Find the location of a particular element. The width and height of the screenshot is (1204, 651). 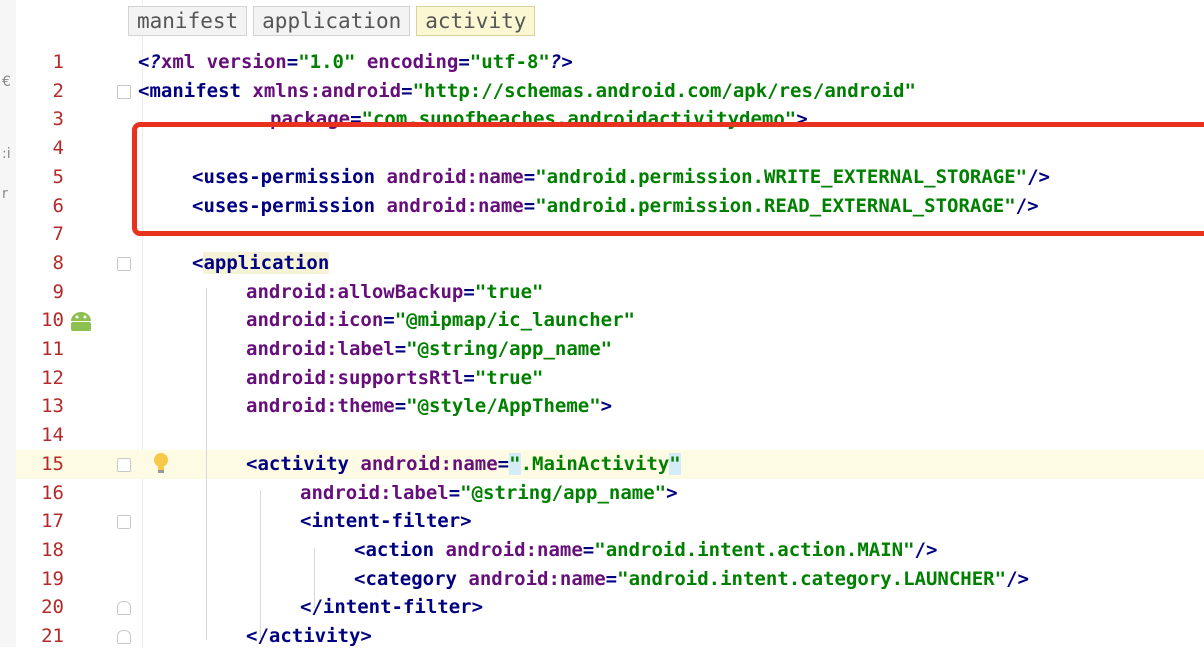

code-text: <?xml version="1.0" encoding="utf-8"?> is located at coordinates (355, 62).